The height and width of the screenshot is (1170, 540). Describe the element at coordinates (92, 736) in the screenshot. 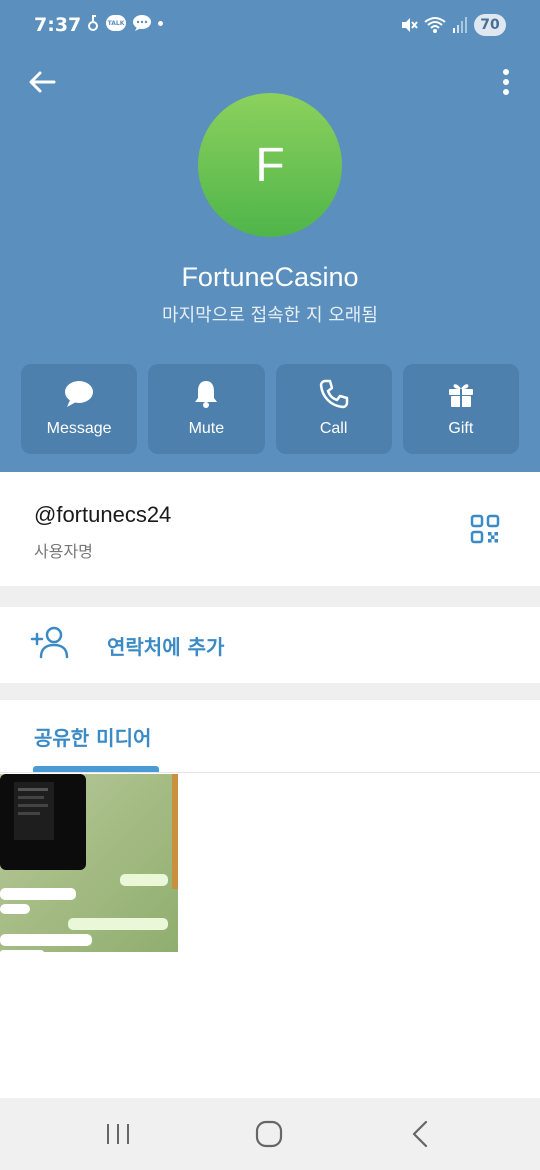

I see `shared-media-tab: 공유한 미디어` at that location.